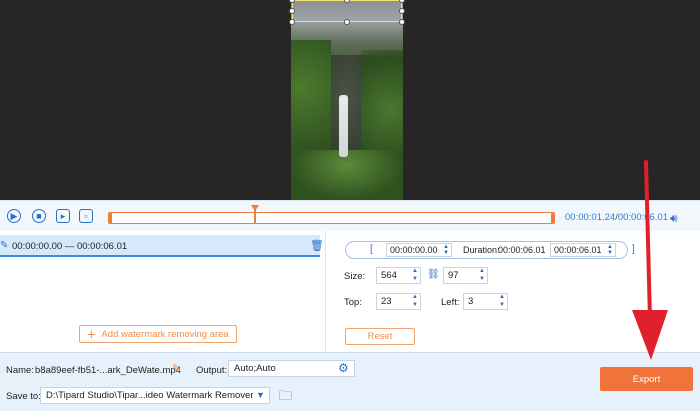 The width and height of the screenshot is (700, 411). I want to click on height-field: 97 ▲ ▼, so click(465, 275).